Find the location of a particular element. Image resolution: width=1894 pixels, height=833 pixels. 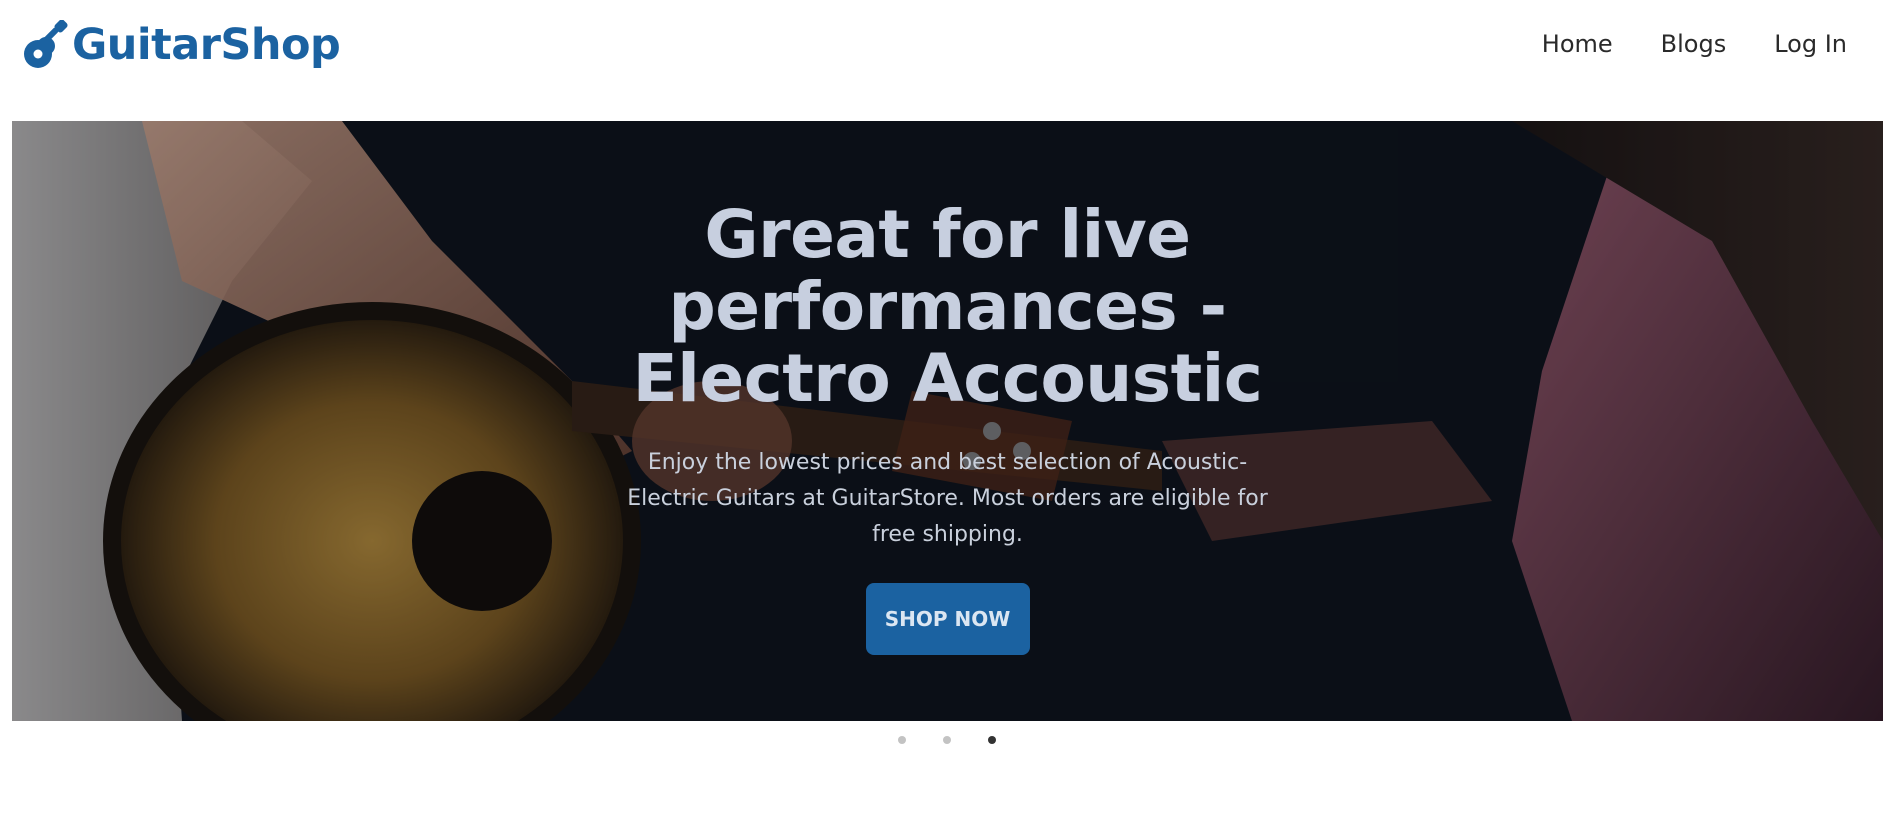

nav-login: Log In is located at coordinates (1810, 44).